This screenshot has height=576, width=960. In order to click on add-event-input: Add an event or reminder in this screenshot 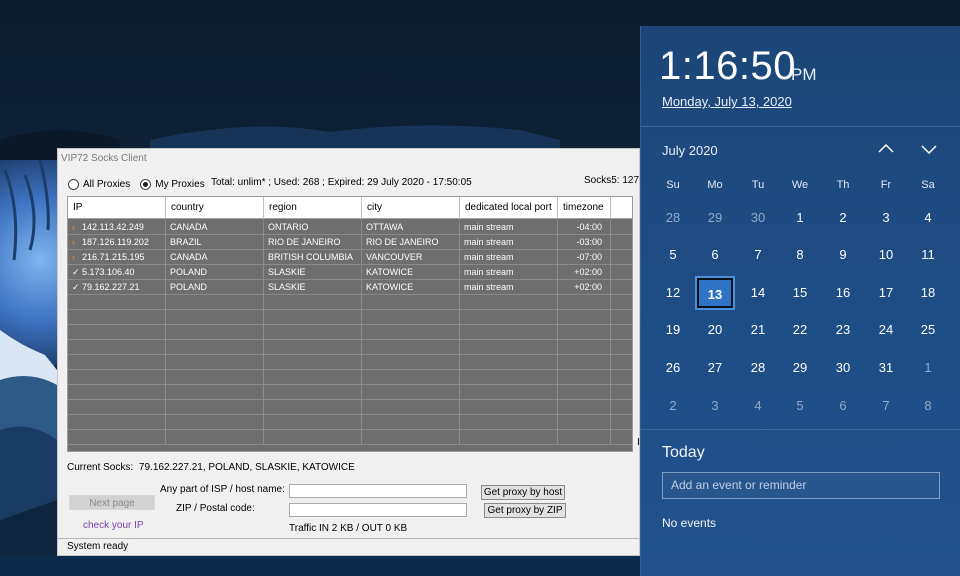, I will do `click(801, 485)`.